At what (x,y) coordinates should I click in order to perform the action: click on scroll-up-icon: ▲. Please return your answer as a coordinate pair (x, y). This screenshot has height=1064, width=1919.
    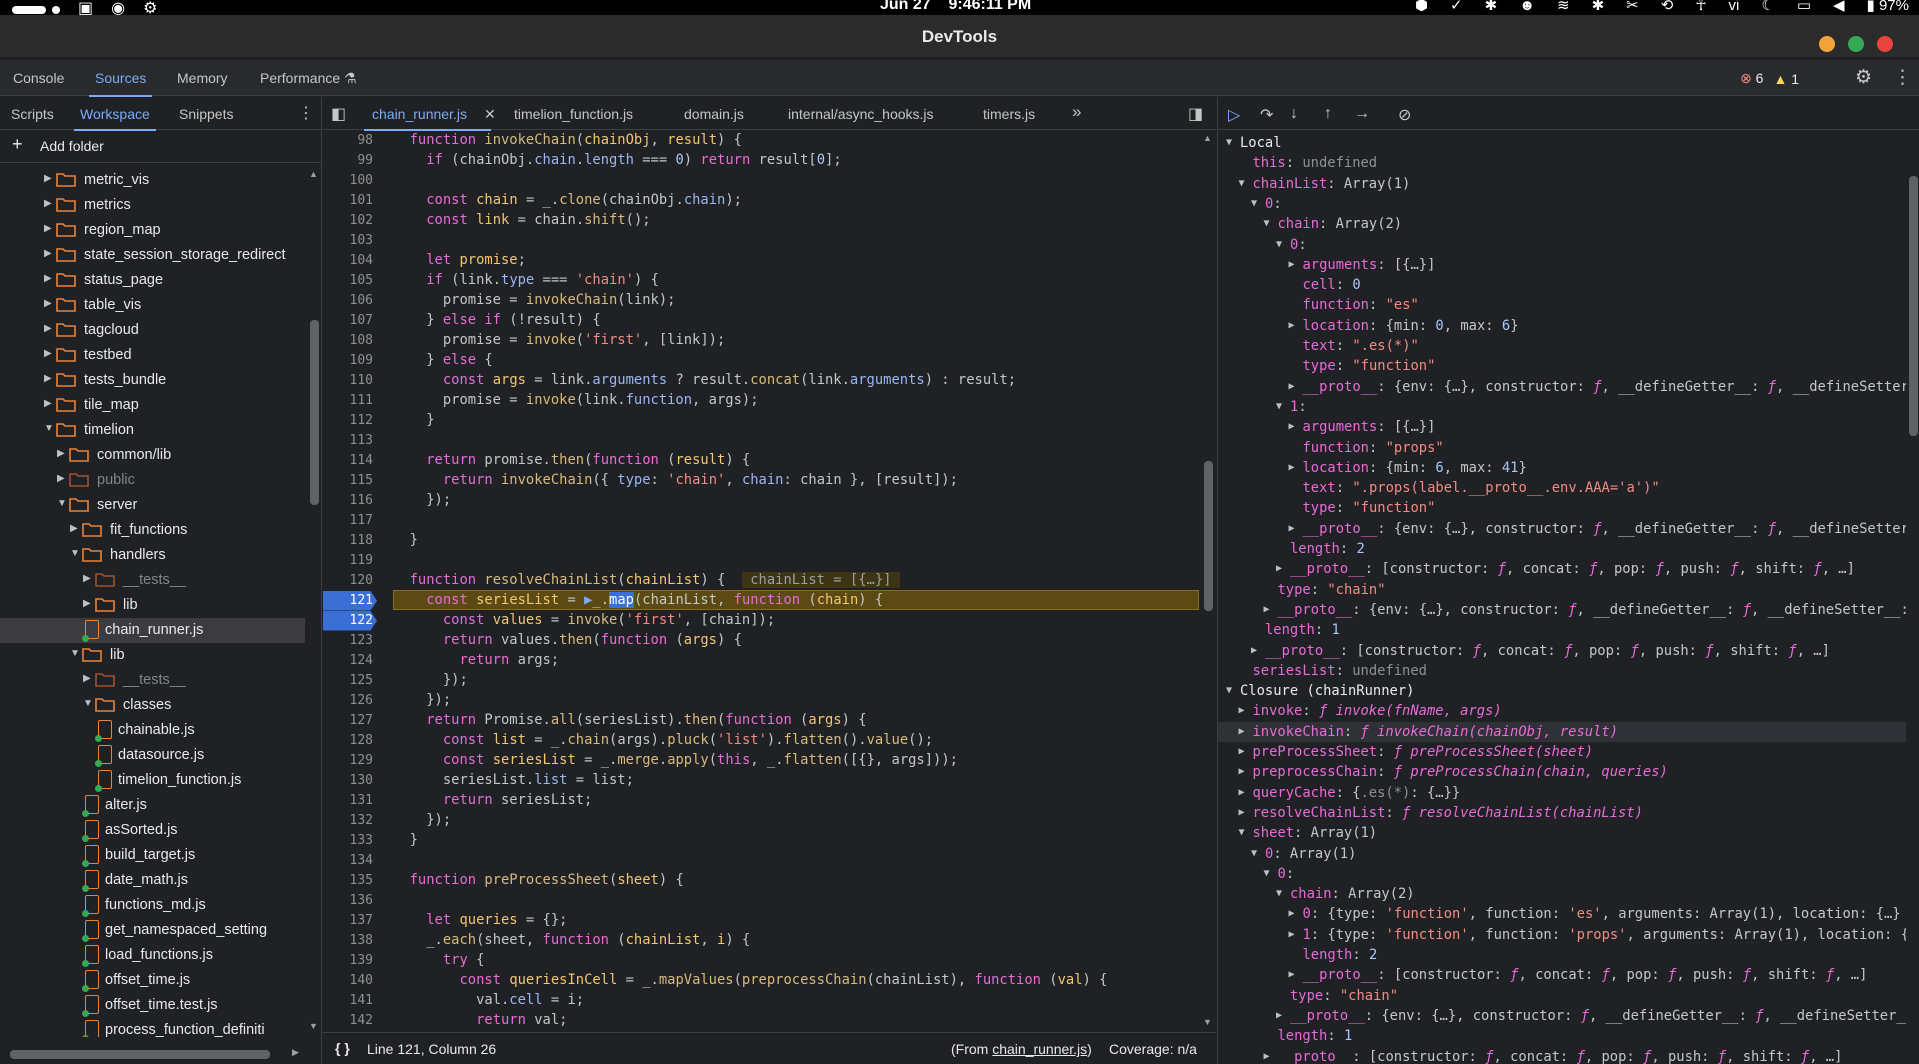
    Looking at the image, I should click on (313, 174).